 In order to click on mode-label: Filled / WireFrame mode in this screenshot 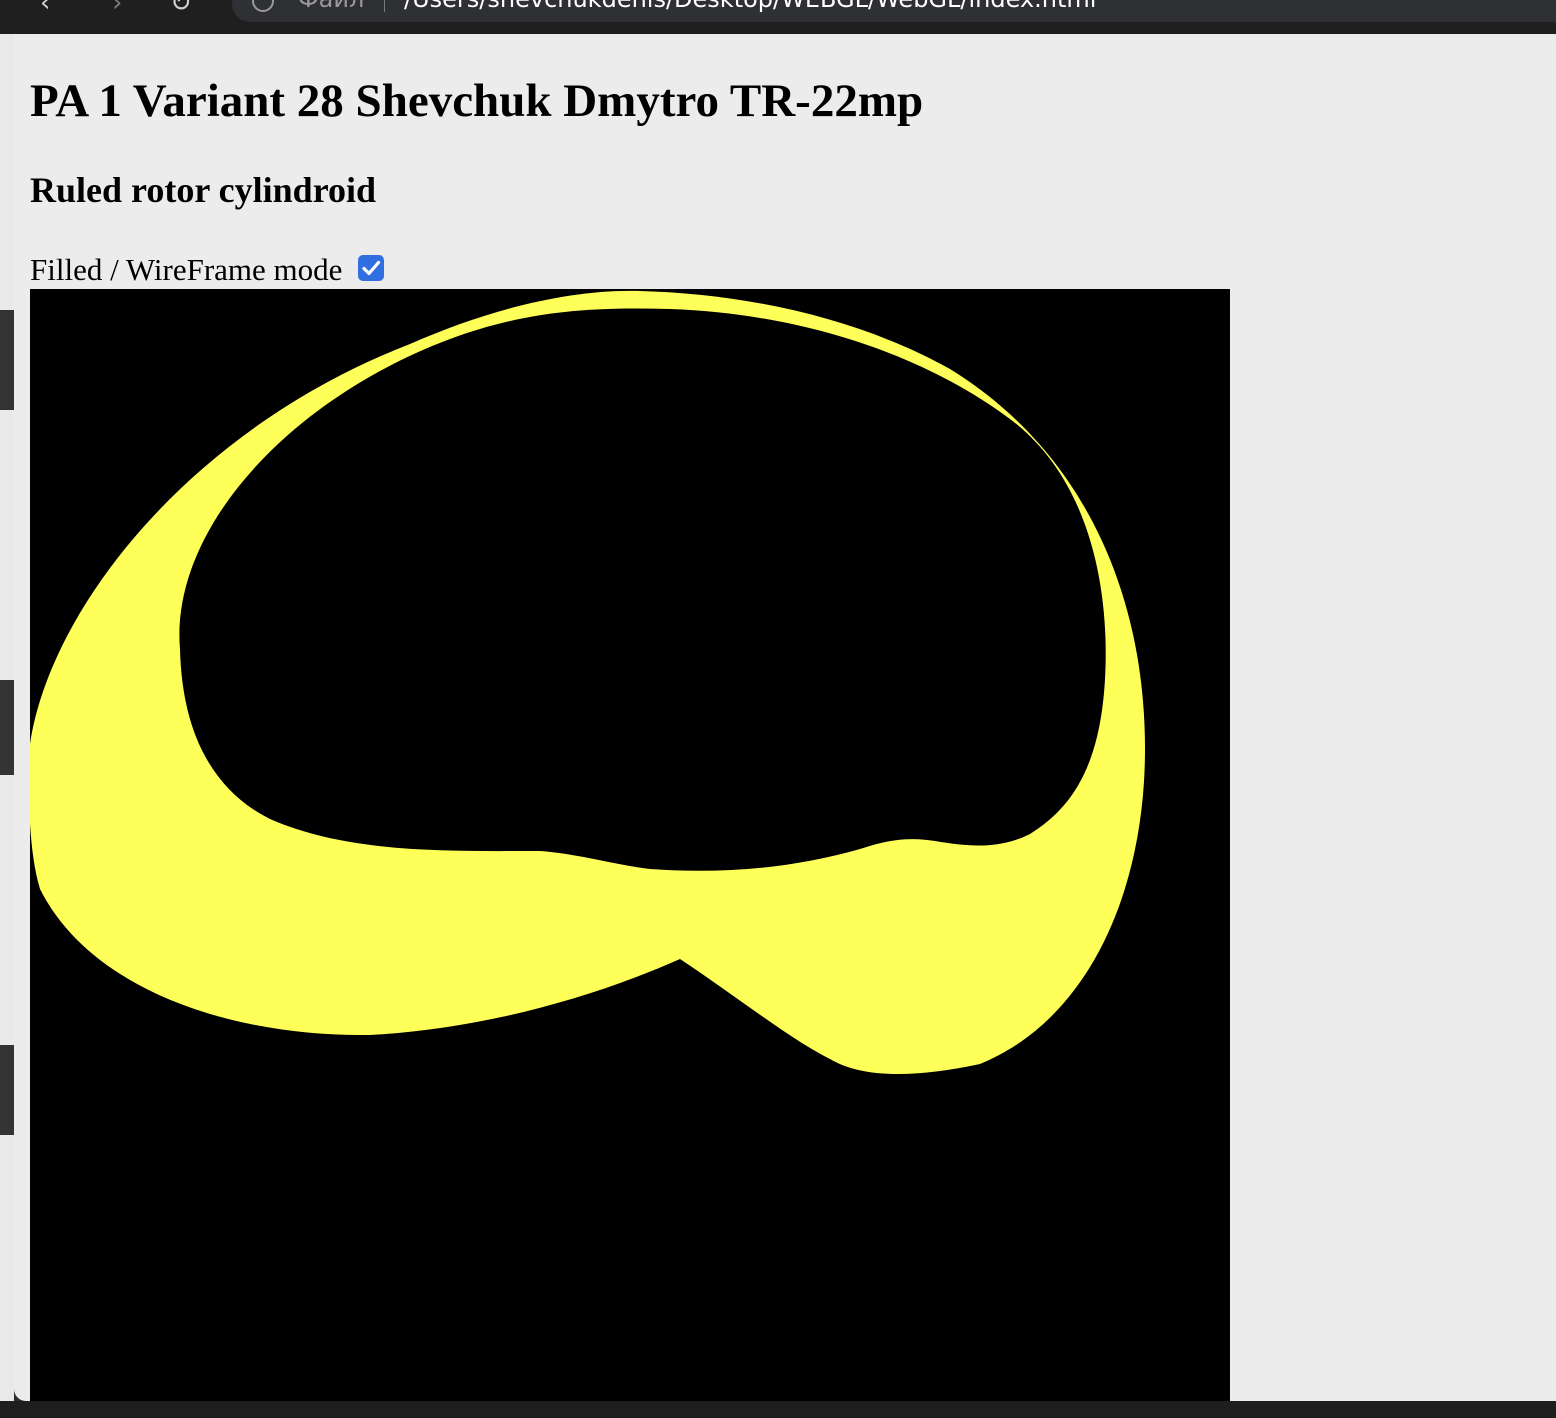, I will do `click(186, 269)`.